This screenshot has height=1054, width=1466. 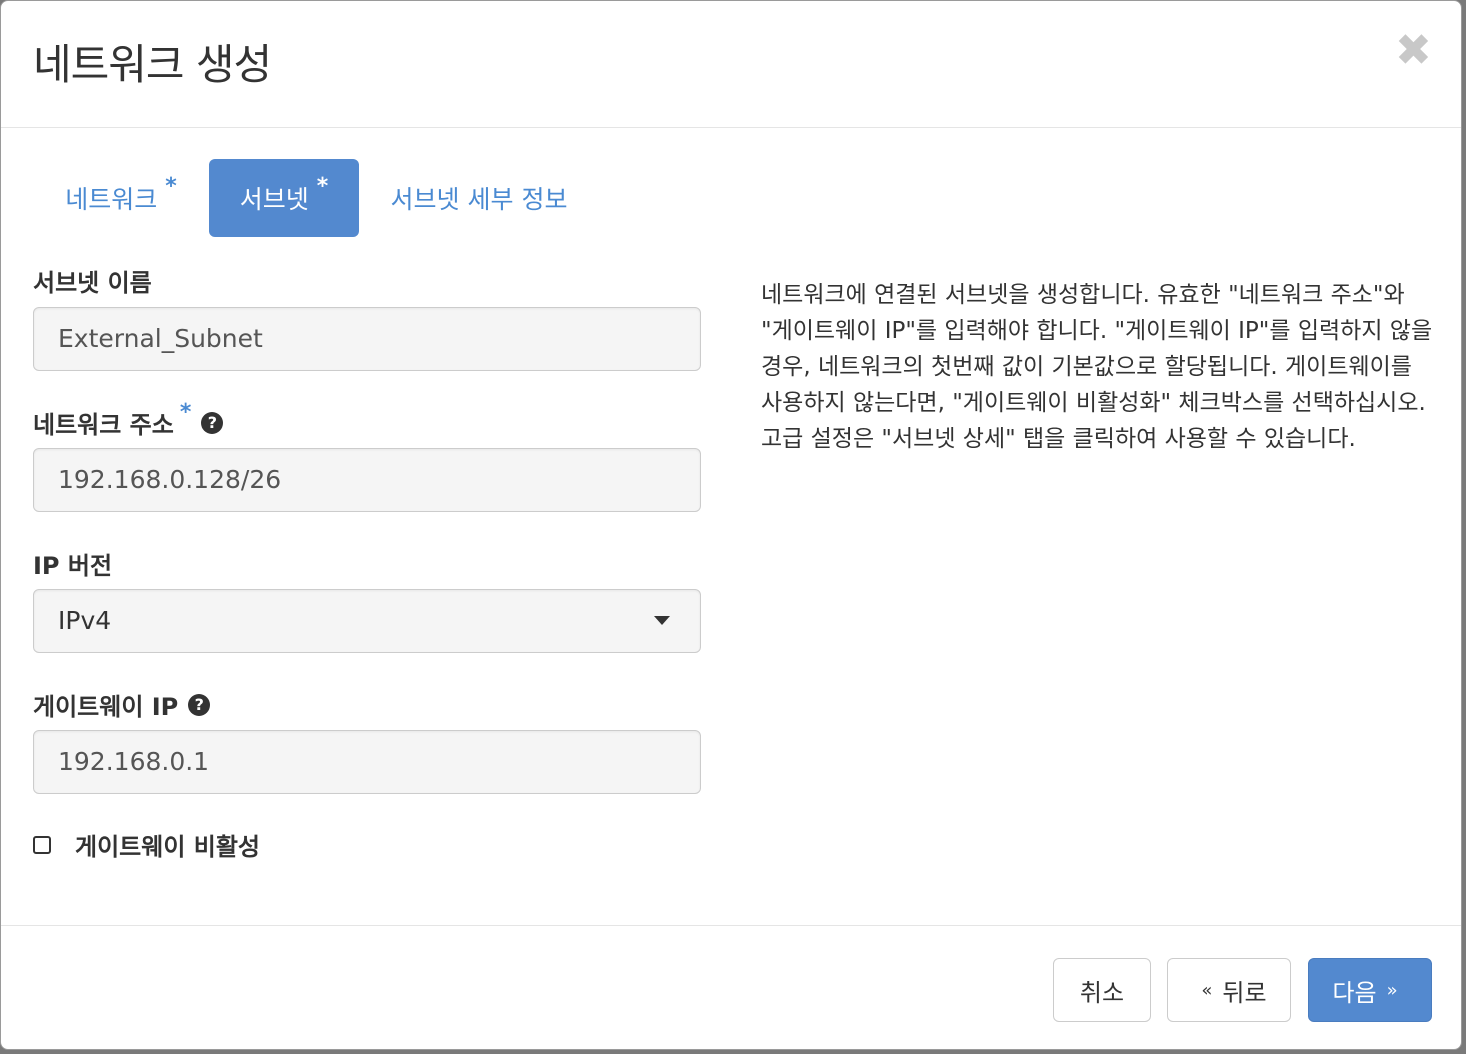 What do you see at coordinates (1207, 990) in the screenshot?
I see `chevron-left-icon: «` at bounding box center [1207, 990].